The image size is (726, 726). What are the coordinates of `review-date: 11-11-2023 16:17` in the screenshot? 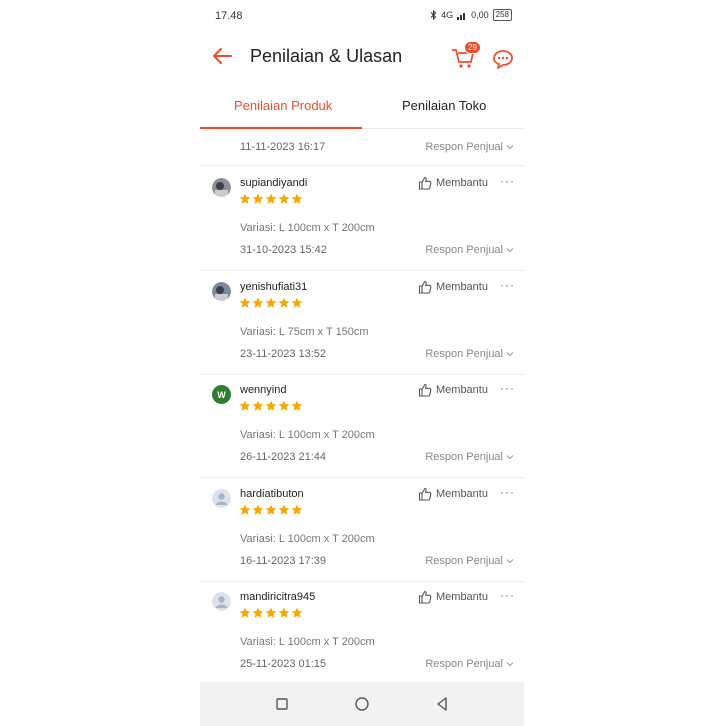 It's located at (283, 147).